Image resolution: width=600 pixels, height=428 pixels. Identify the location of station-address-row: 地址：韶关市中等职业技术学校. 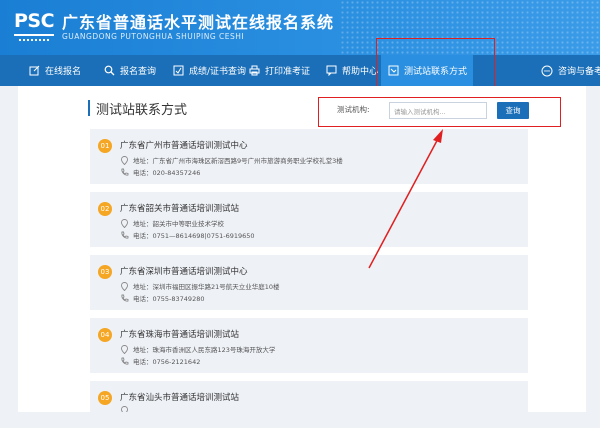
(172, 223).